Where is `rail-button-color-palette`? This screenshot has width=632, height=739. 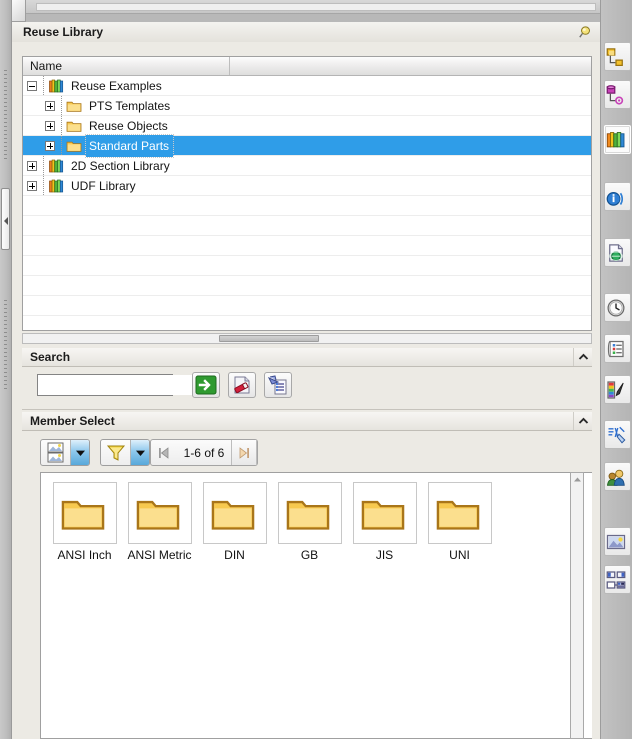
rail-button-color-palette is located at coordinates (617, 389).